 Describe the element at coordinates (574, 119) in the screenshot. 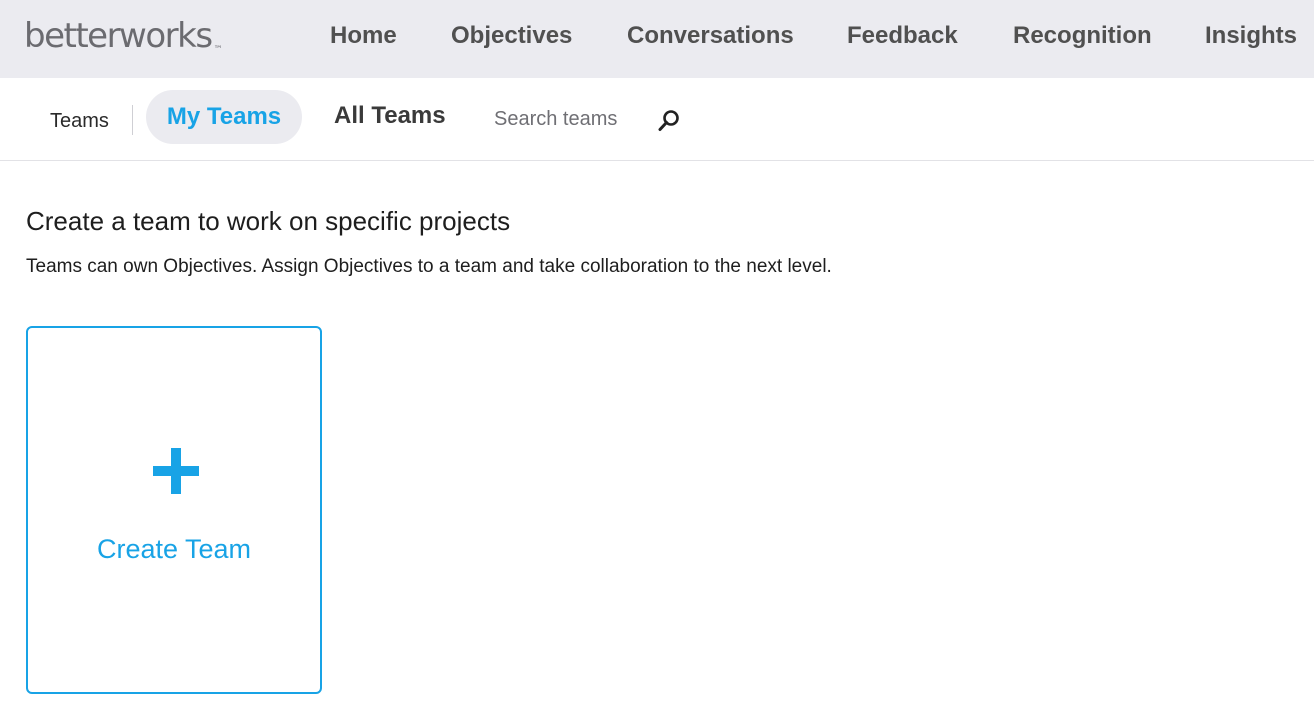

I see `search-teams-input` at that location.